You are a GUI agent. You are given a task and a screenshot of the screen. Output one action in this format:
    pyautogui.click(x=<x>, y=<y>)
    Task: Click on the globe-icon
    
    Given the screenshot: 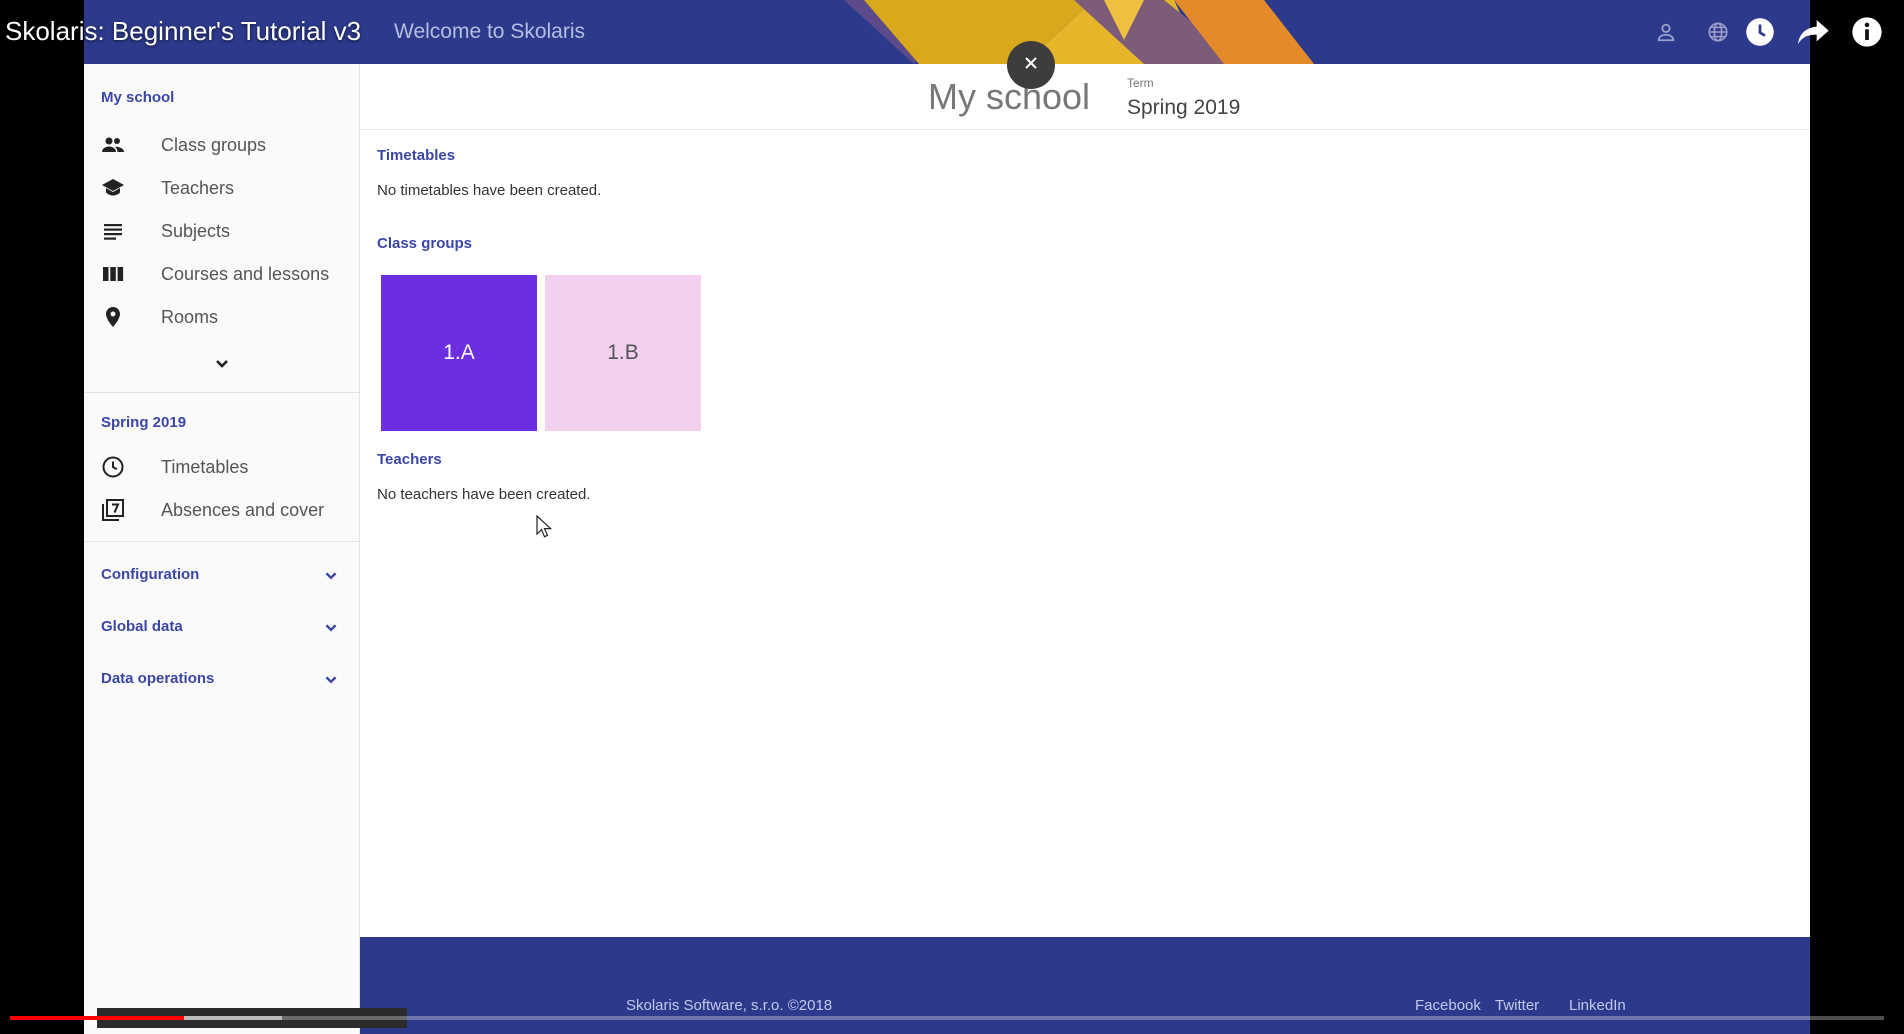 What is the action you would take?
    pyautogui.click(x=1718, y=32)
    